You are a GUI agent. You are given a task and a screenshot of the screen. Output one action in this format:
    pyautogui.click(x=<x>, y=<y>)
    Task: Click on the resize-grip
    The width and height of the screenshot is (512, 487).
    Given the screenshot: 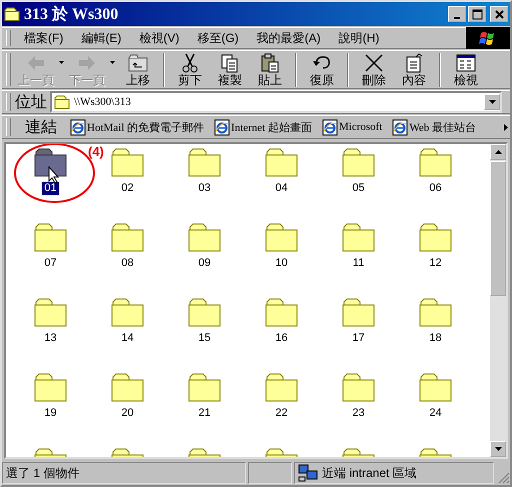 What is the action you would take?
    pyautogui.click(x=504, y=478)
    